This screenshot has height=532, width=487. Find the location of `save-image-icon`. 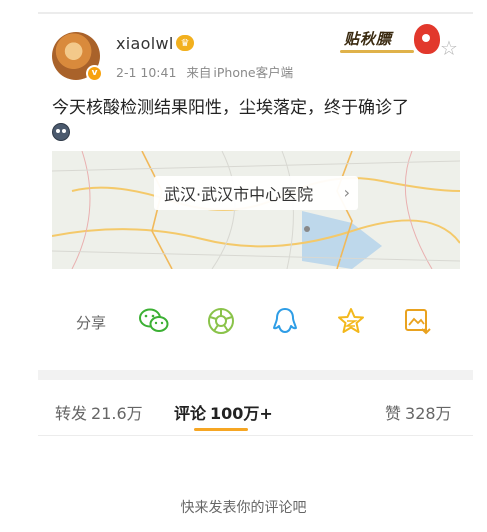

save-image-icon is located at coordinates (417, 321).